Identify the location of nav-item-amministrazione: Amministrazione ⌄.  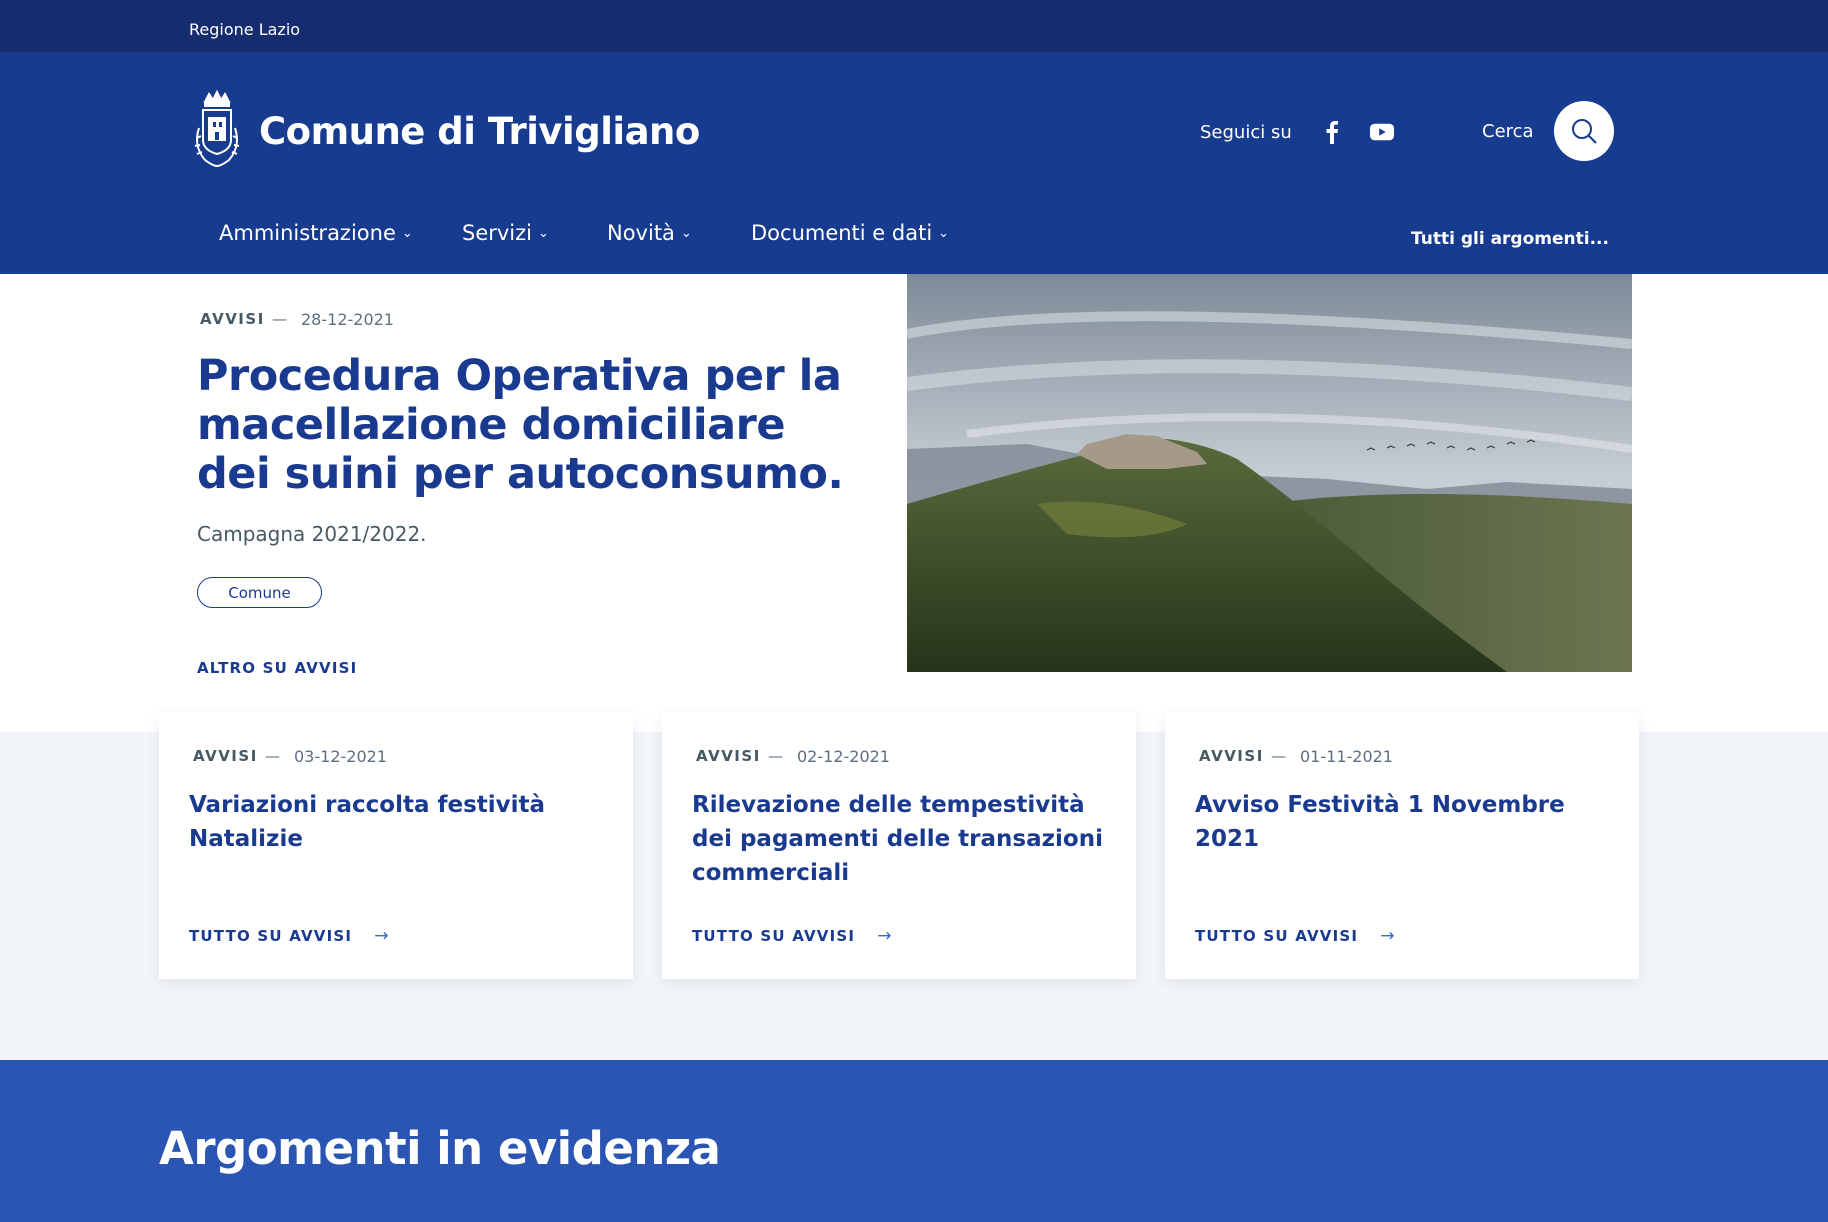
(316, 233).